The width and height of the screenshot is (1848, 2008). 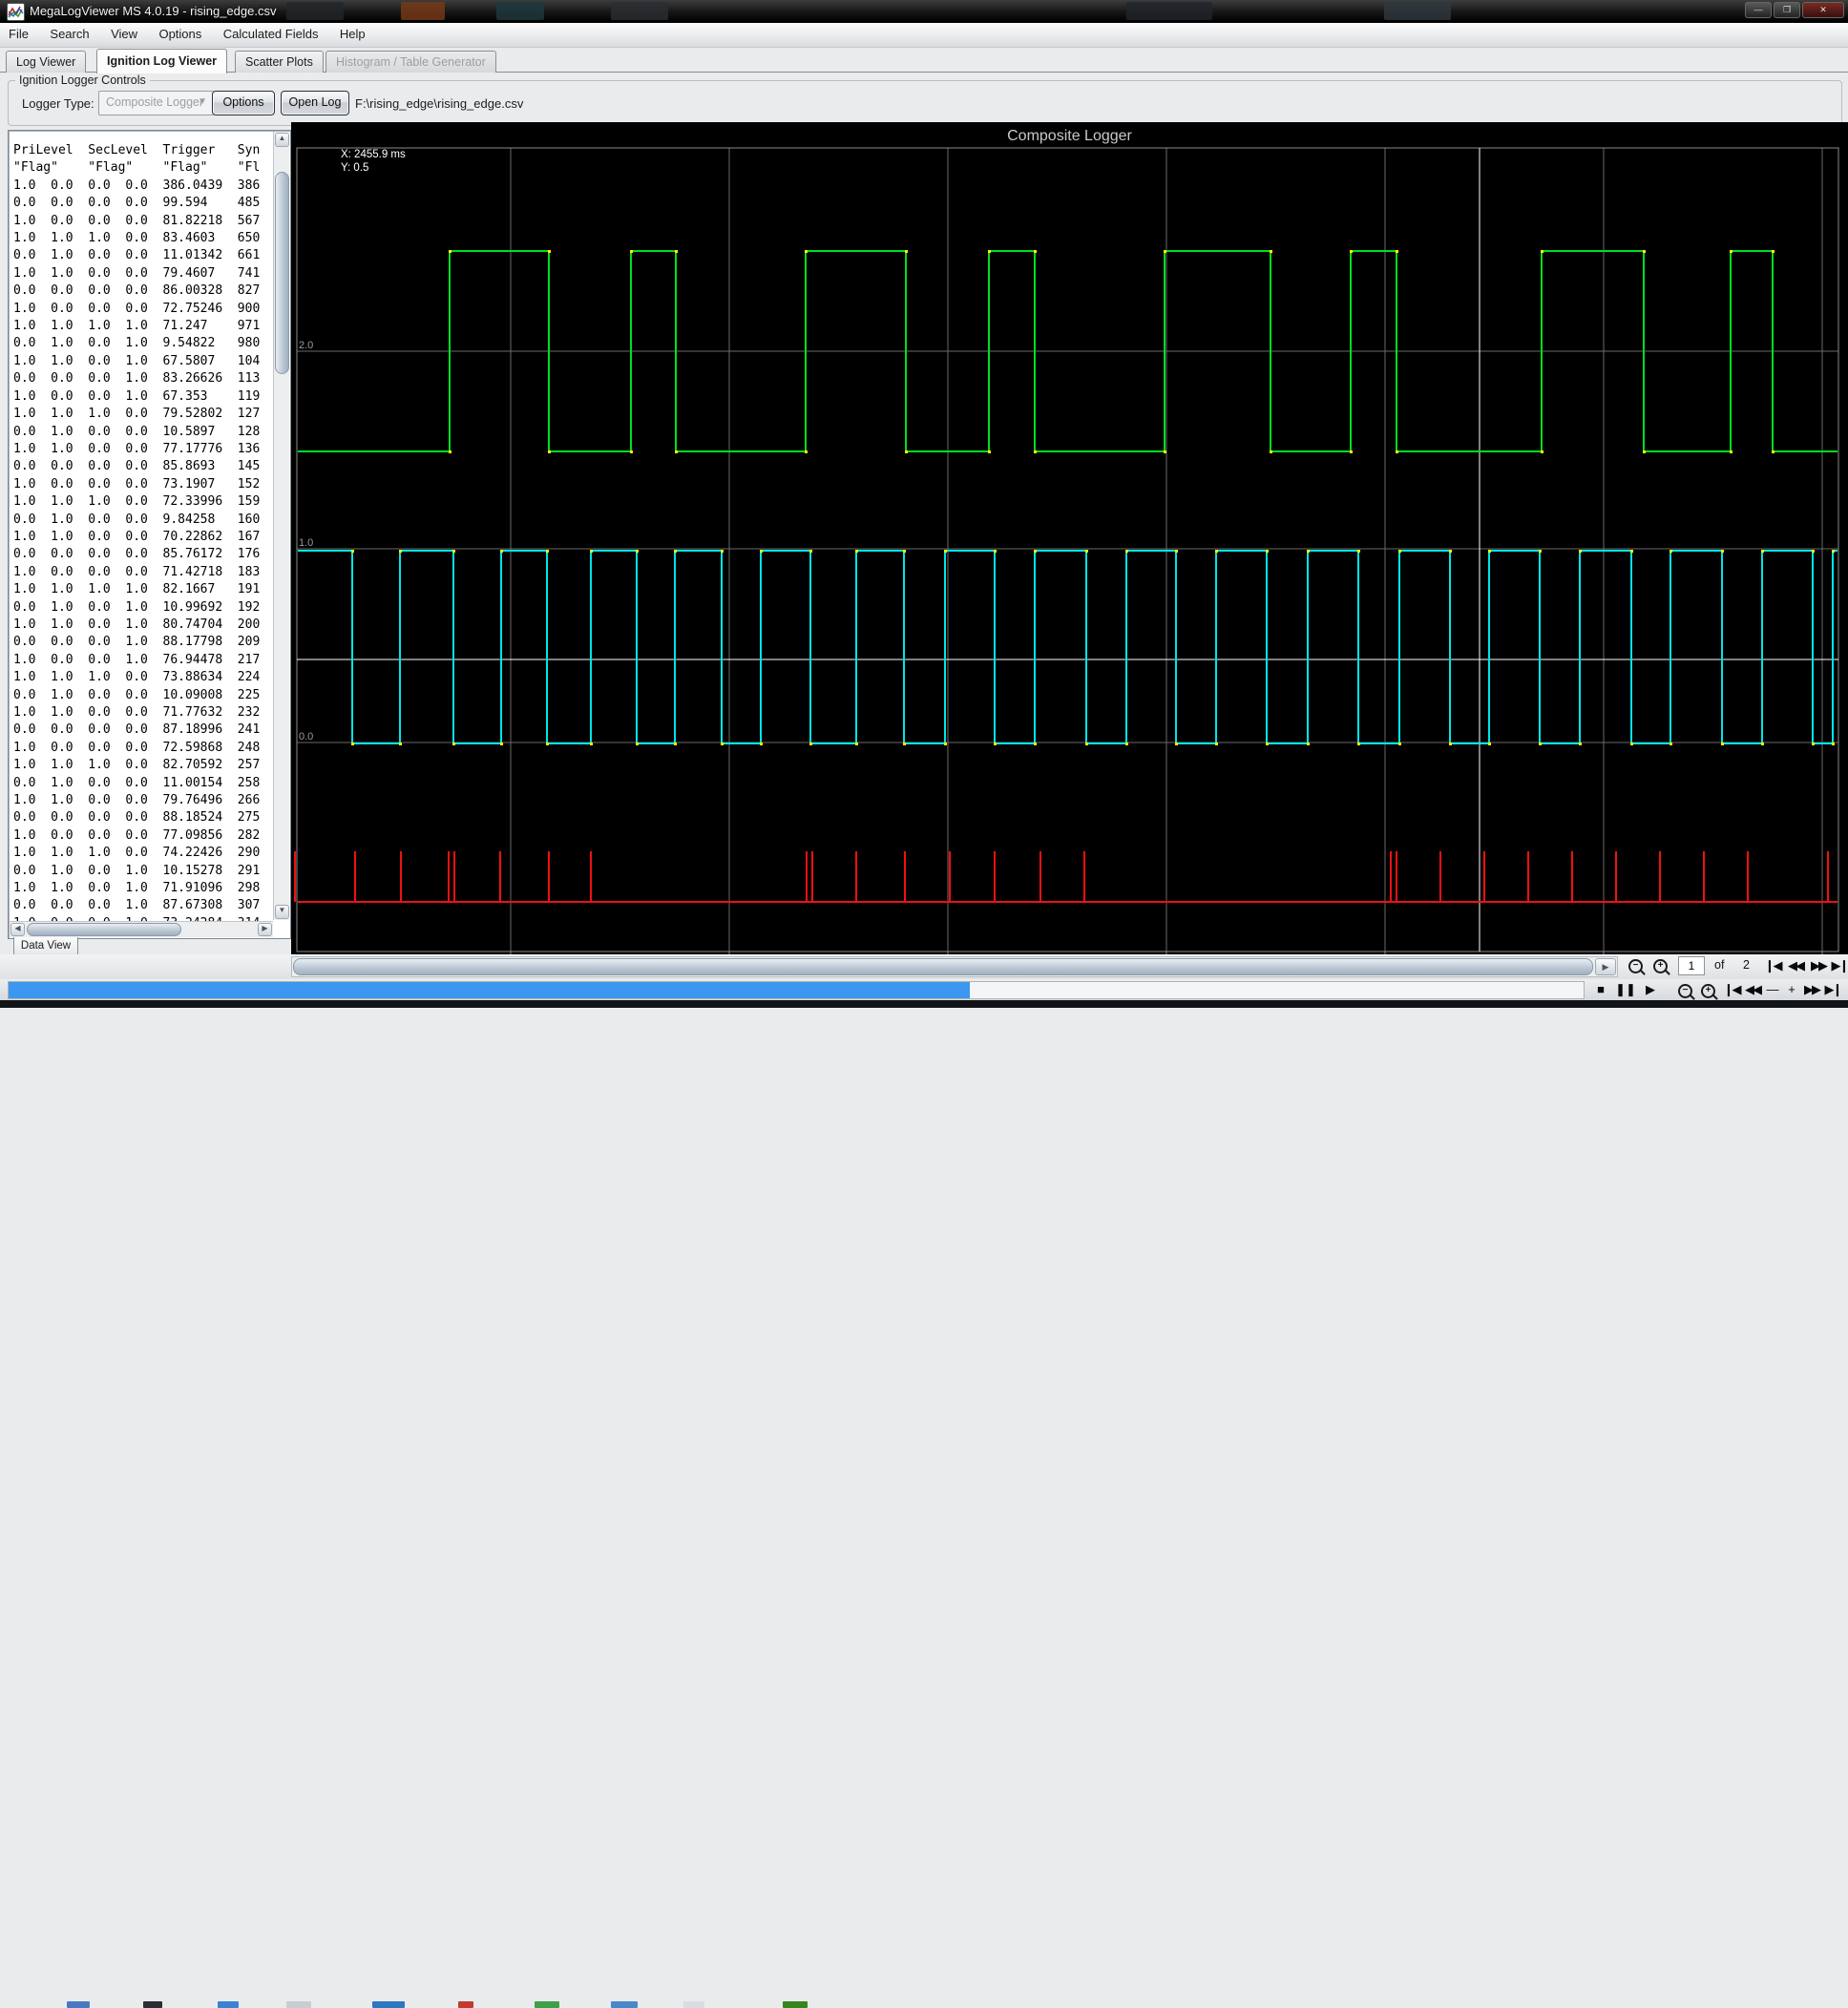 What do you see at coordinates (1838, 965) in the screenshot?
I see `last-page-button: ▶❙` at bounding box center [1838, 965].